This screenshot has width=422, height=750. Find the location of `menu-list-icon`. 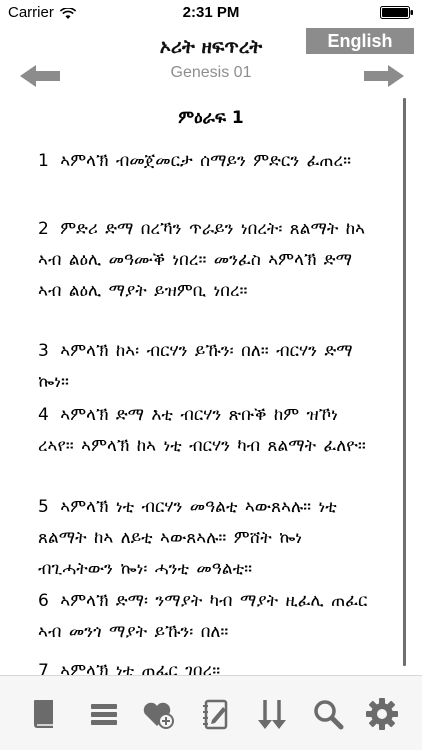

menu-list-icon is located at coordinates (104, 714).